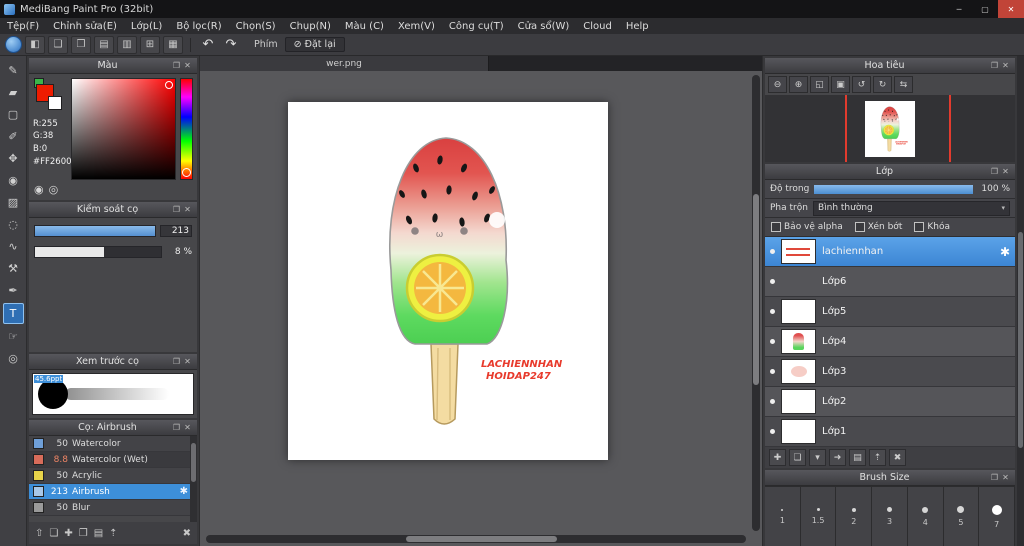  What do you see at coordinates (1005, 252) in the screenshot?
I see `layer-settings-gear-icon: ✱` at bounding box center [1005, 252].